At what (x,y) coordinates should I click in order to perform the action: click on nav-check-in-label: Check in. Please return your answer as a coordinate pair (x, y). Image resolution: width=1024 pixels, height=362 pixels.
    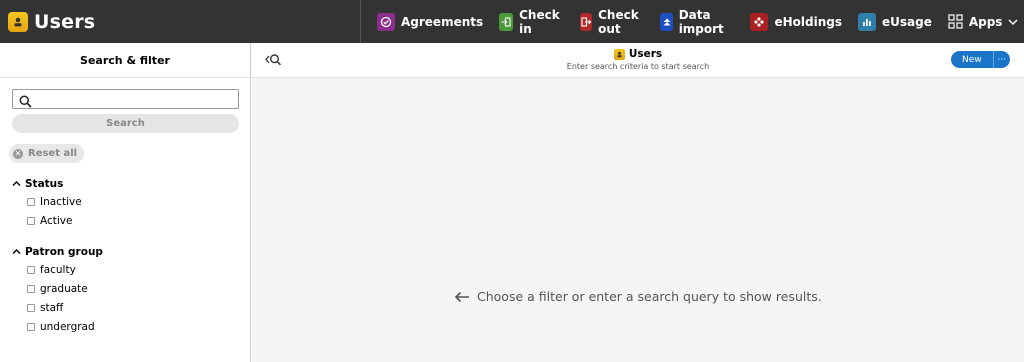
    Looking at the image, I should click on (539, 21).